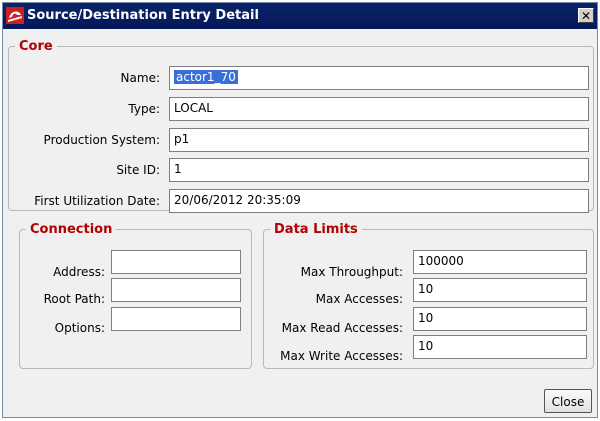  What do you see at coordinates (300, 16) in the screenshot?
I see `title-bar: Source/Destination Entry Detail ✕` at bounding box center [300, 16].